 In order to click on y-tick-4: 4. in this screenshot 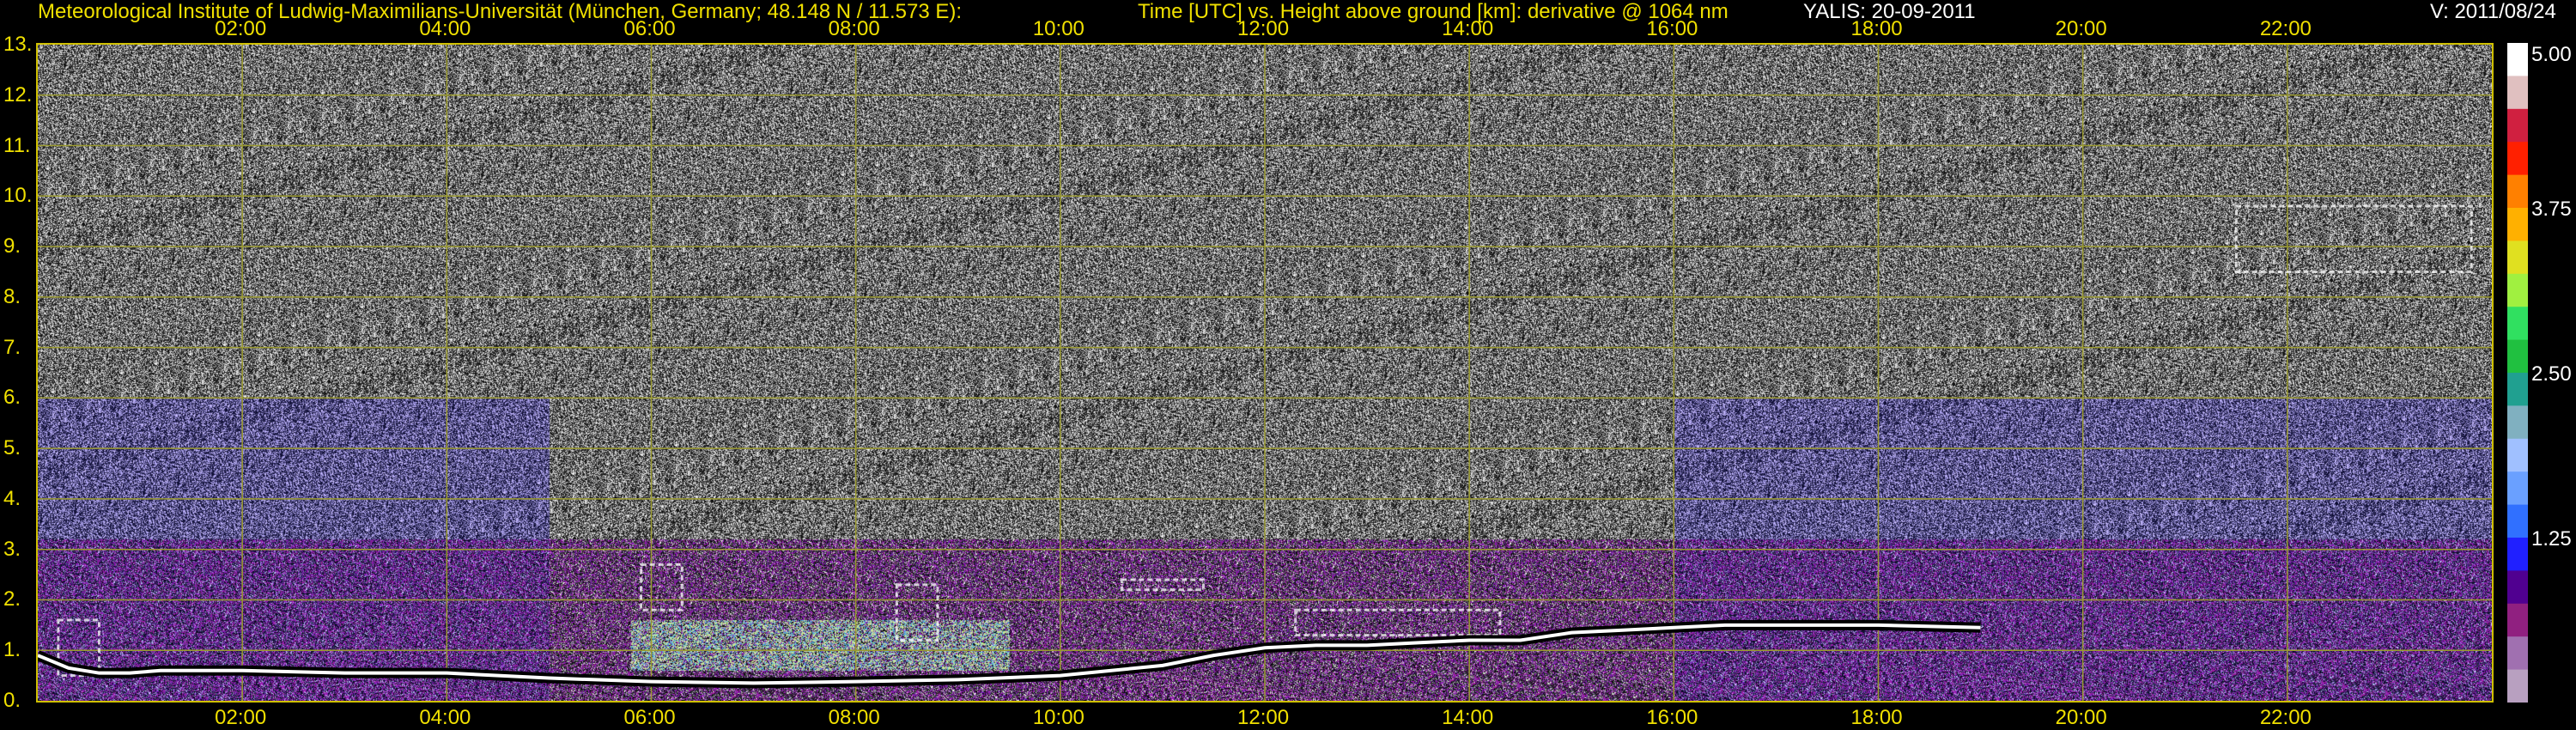, I will do `click(12, 498)`.